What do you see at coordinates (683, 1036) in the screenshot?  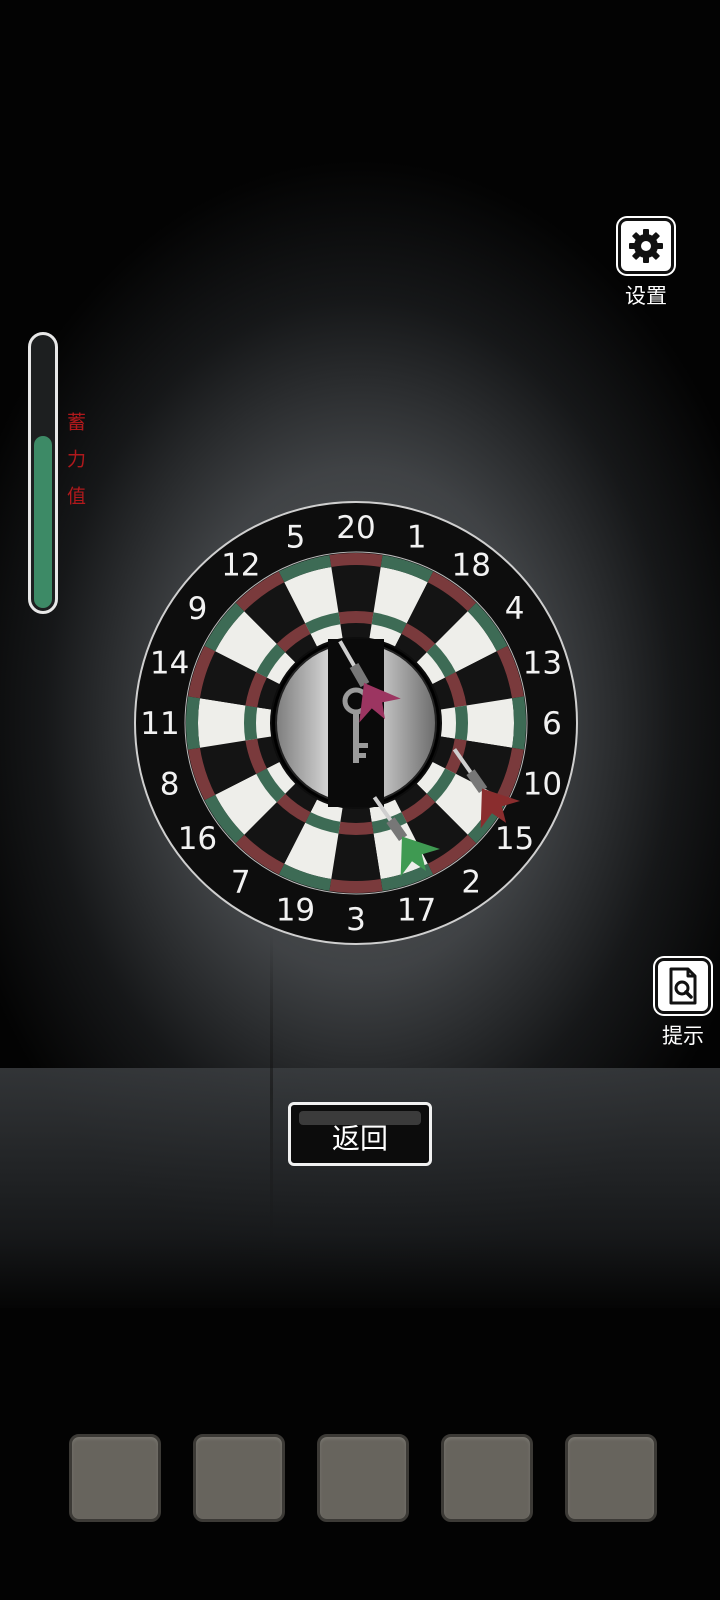 I see `hint-label: 提示` at bounding box center [683, 1036].